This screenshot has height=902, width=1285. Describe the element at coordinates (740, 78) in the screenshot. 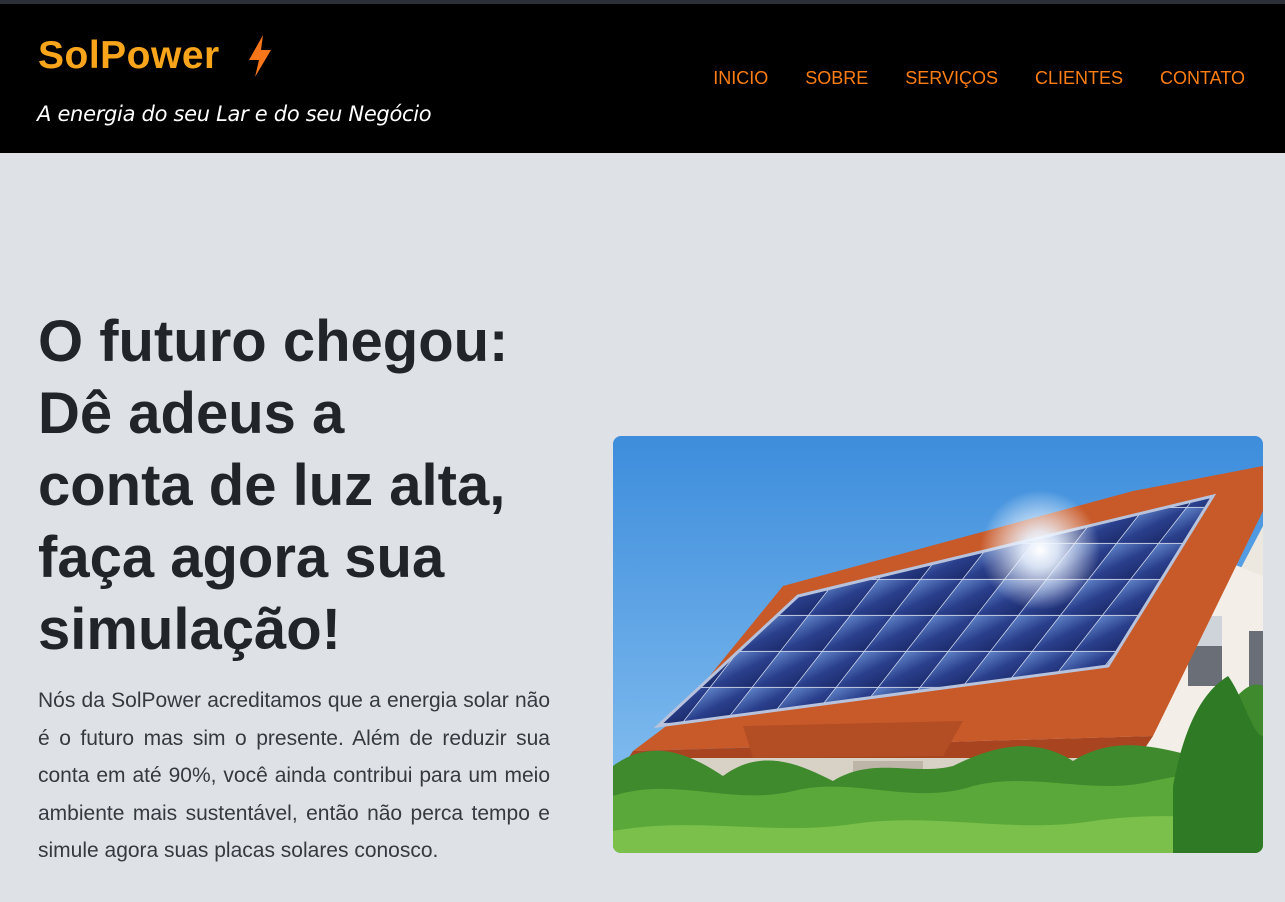

I see `nav-link-inicio: INICIO` at that location.